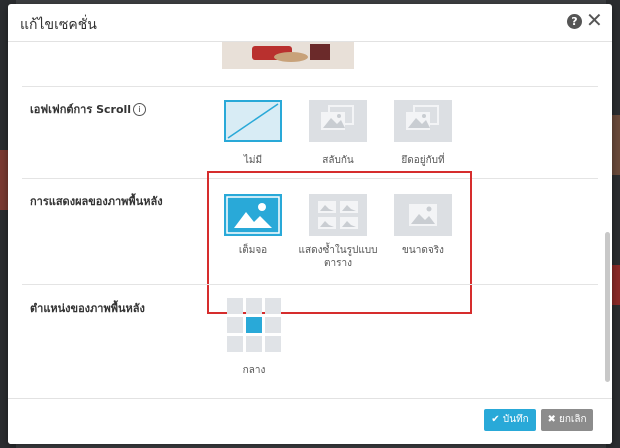  I want to click on position-middle-right, so click(273, 325).